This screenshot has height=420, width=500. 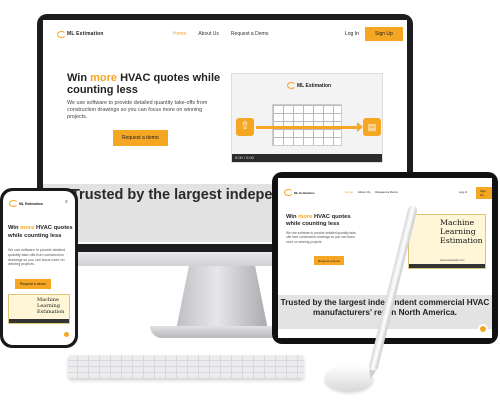 What do you see at coordinates (147, 84) in the screenshot?
I see `hero-title: Win more HVAC quotes while counting less` at bounding box center [147, 84].